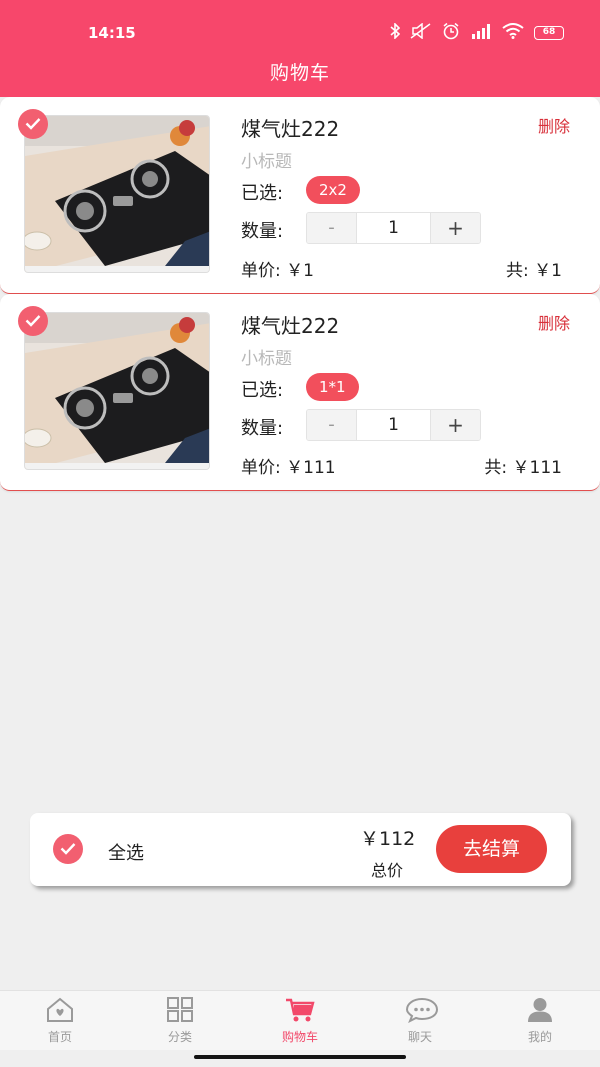 Image resolution: width=600 pixels, height=1067 pixels. Describe the element at coordinates (491, 849) in the screenshot. I see `checkout-button: 去结算` at that location.